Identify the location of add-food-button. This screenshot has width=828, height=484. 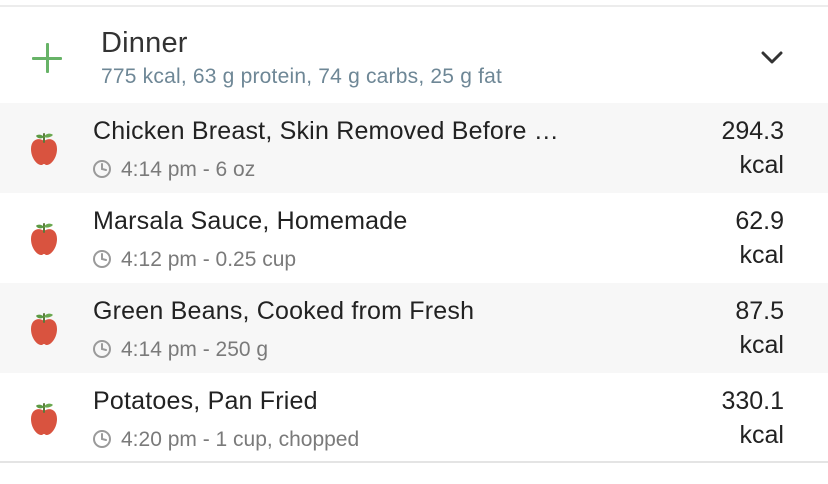
(47, 58).